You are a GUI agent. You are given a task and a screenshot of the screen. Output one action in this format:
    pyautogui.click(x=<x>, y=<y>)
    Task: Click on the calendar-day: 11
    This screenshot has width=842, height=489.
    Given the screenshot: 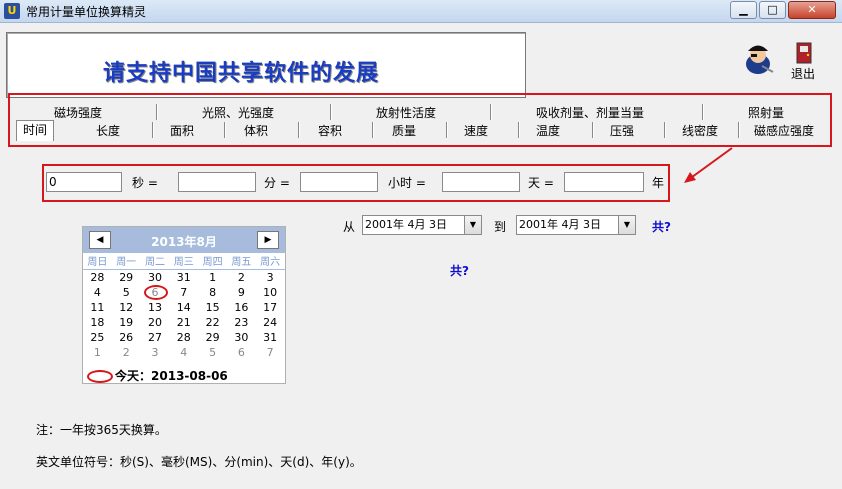 What is the action you would take?
    pyautogui.click(x=97, y=307)
    